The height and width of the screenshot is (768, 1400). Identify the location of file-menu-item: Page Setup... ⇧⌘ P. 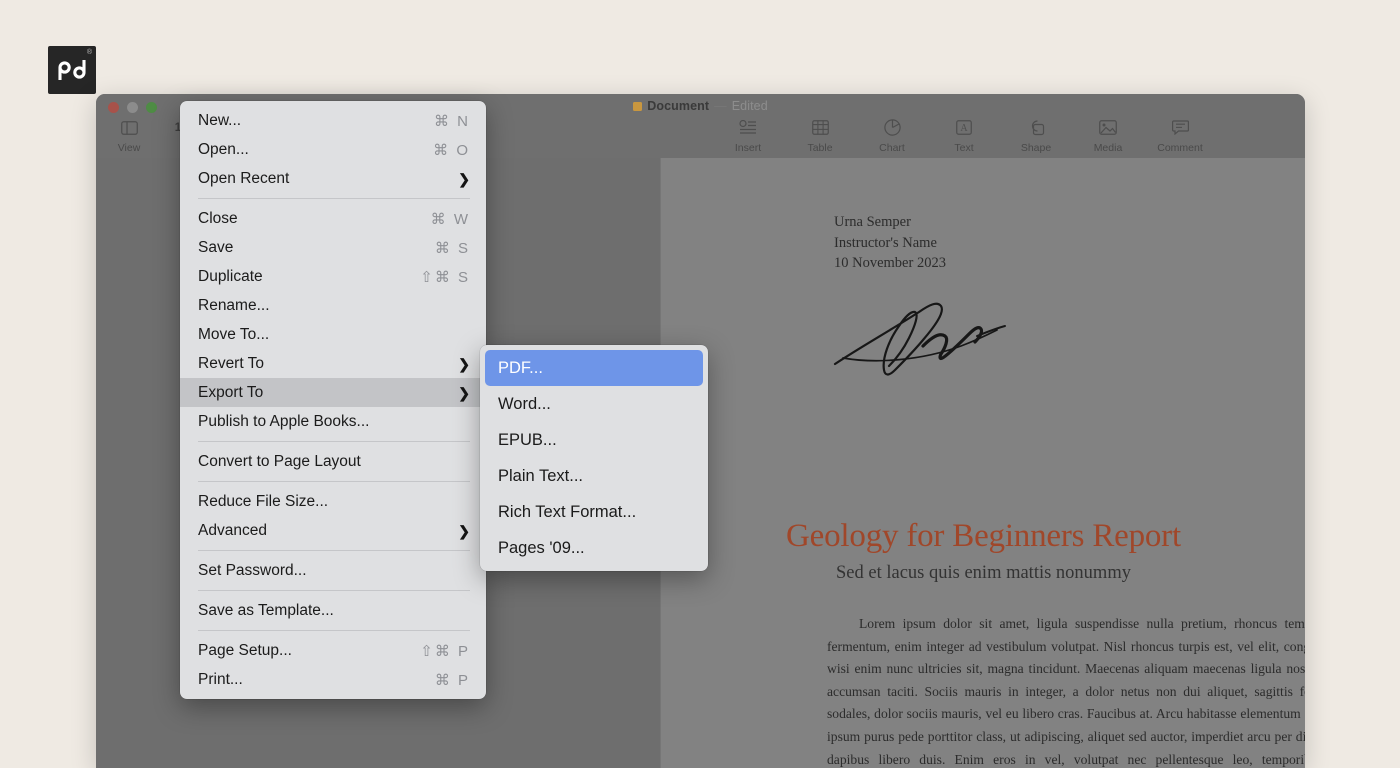
(333, 650).